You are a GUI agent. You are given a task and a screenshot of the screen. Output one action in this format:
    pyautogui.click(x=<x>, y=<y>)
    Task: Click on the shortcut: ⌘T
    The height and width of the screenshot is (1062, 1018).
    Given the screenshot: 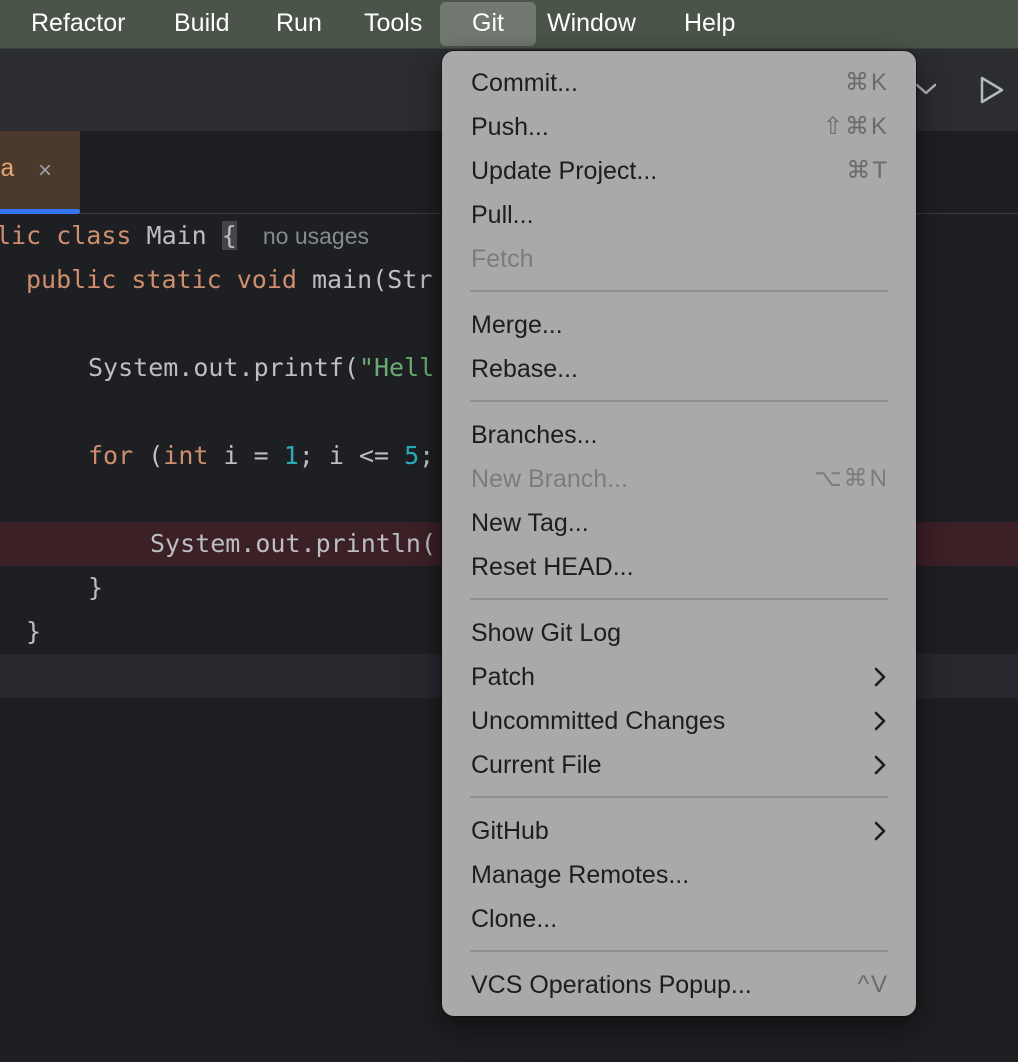 What is the action you would take?
    pyautogui.click(x=867, y=170)
    